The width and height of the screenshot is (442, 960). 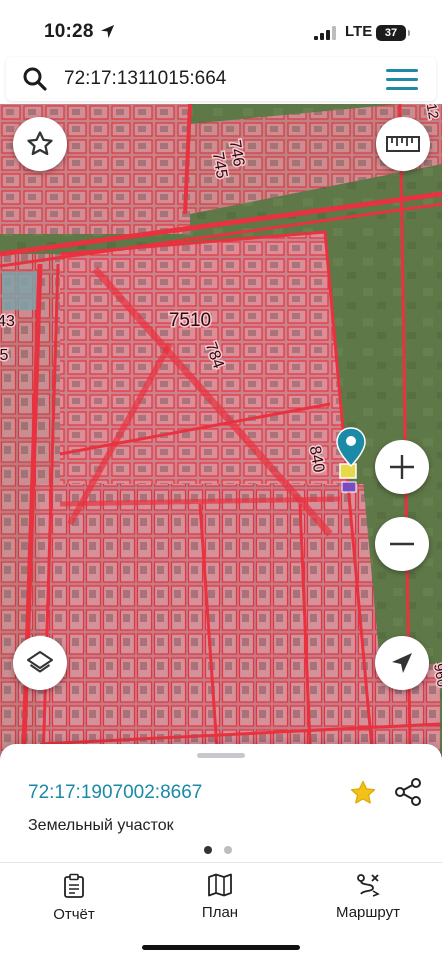 What do you see at coordinates (348, 478) in the screenshot?
I see `selected-parcel` at bounding box center [348, 478].